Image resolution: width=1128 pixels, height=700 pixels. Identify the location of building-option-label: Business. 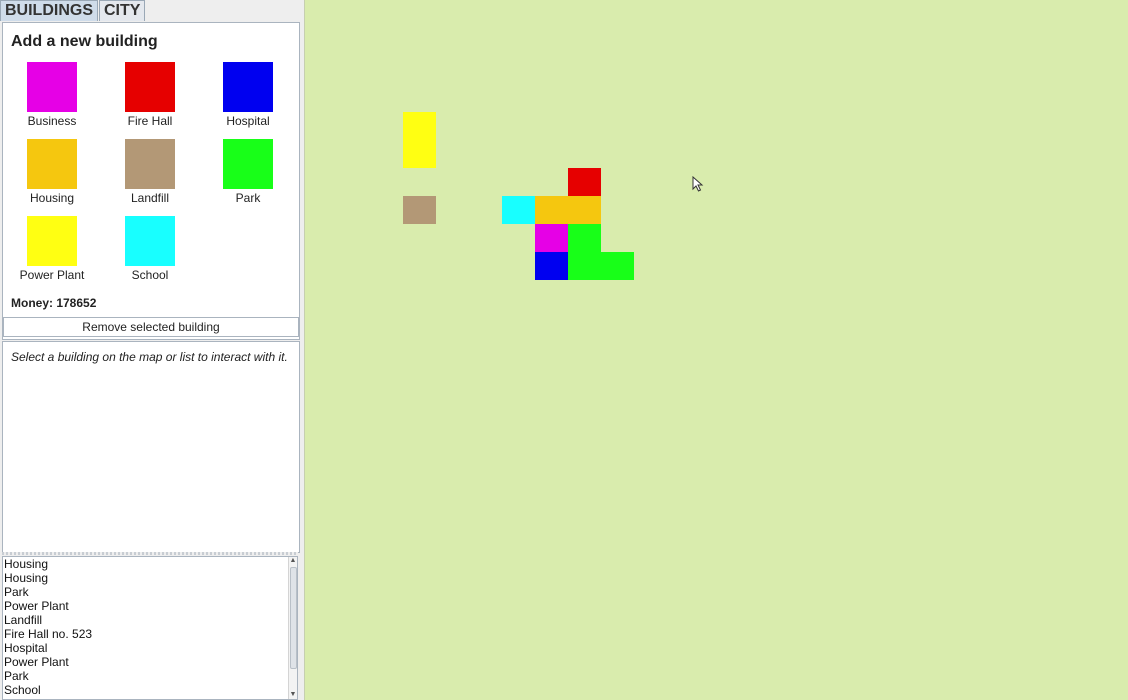
(52, 121).